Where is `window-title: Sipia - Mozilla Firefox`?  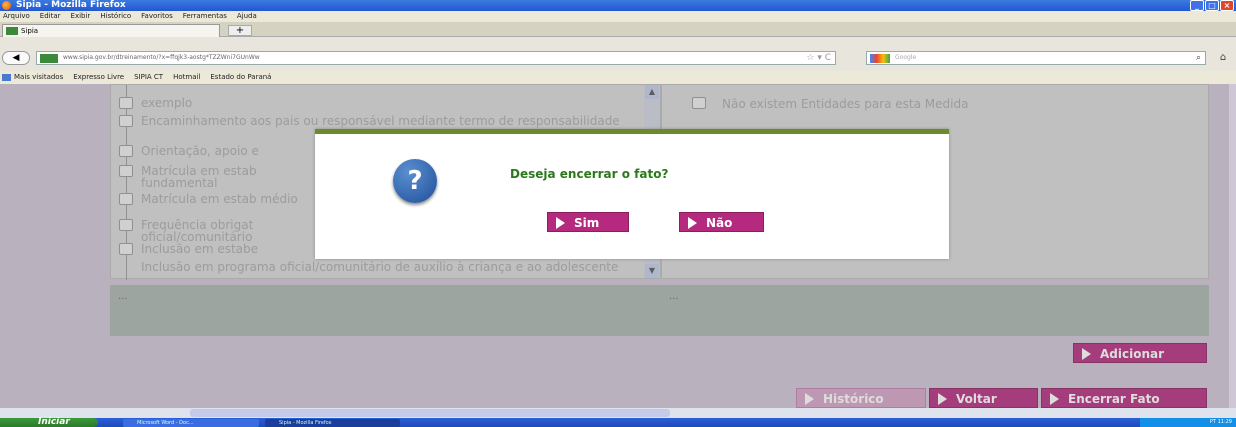
window-title: Sipia - Mozilla Firefox is located at coordinates (71, 5).